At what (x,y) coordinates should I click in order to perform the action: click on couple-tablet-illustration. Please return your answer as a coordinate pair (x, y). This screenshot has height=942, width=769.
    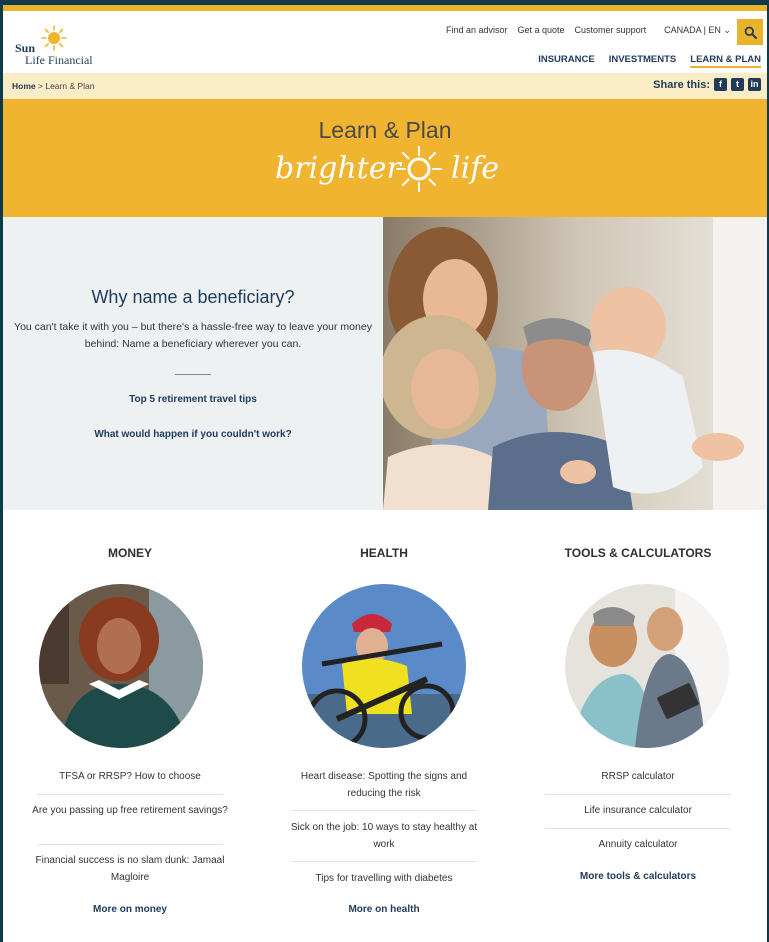
    Looking at the image, I should click on (647, 666).